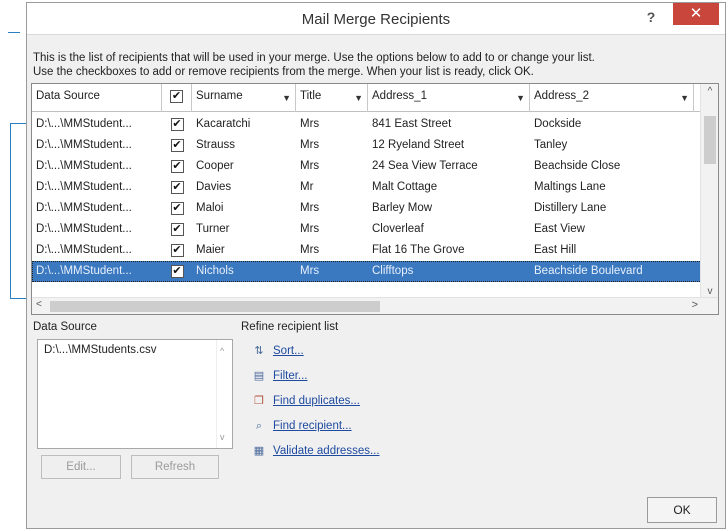 The width and height of the screenshot is (728, 531). I want to click on column-header-checkbox: ✔, so click(177, 98).